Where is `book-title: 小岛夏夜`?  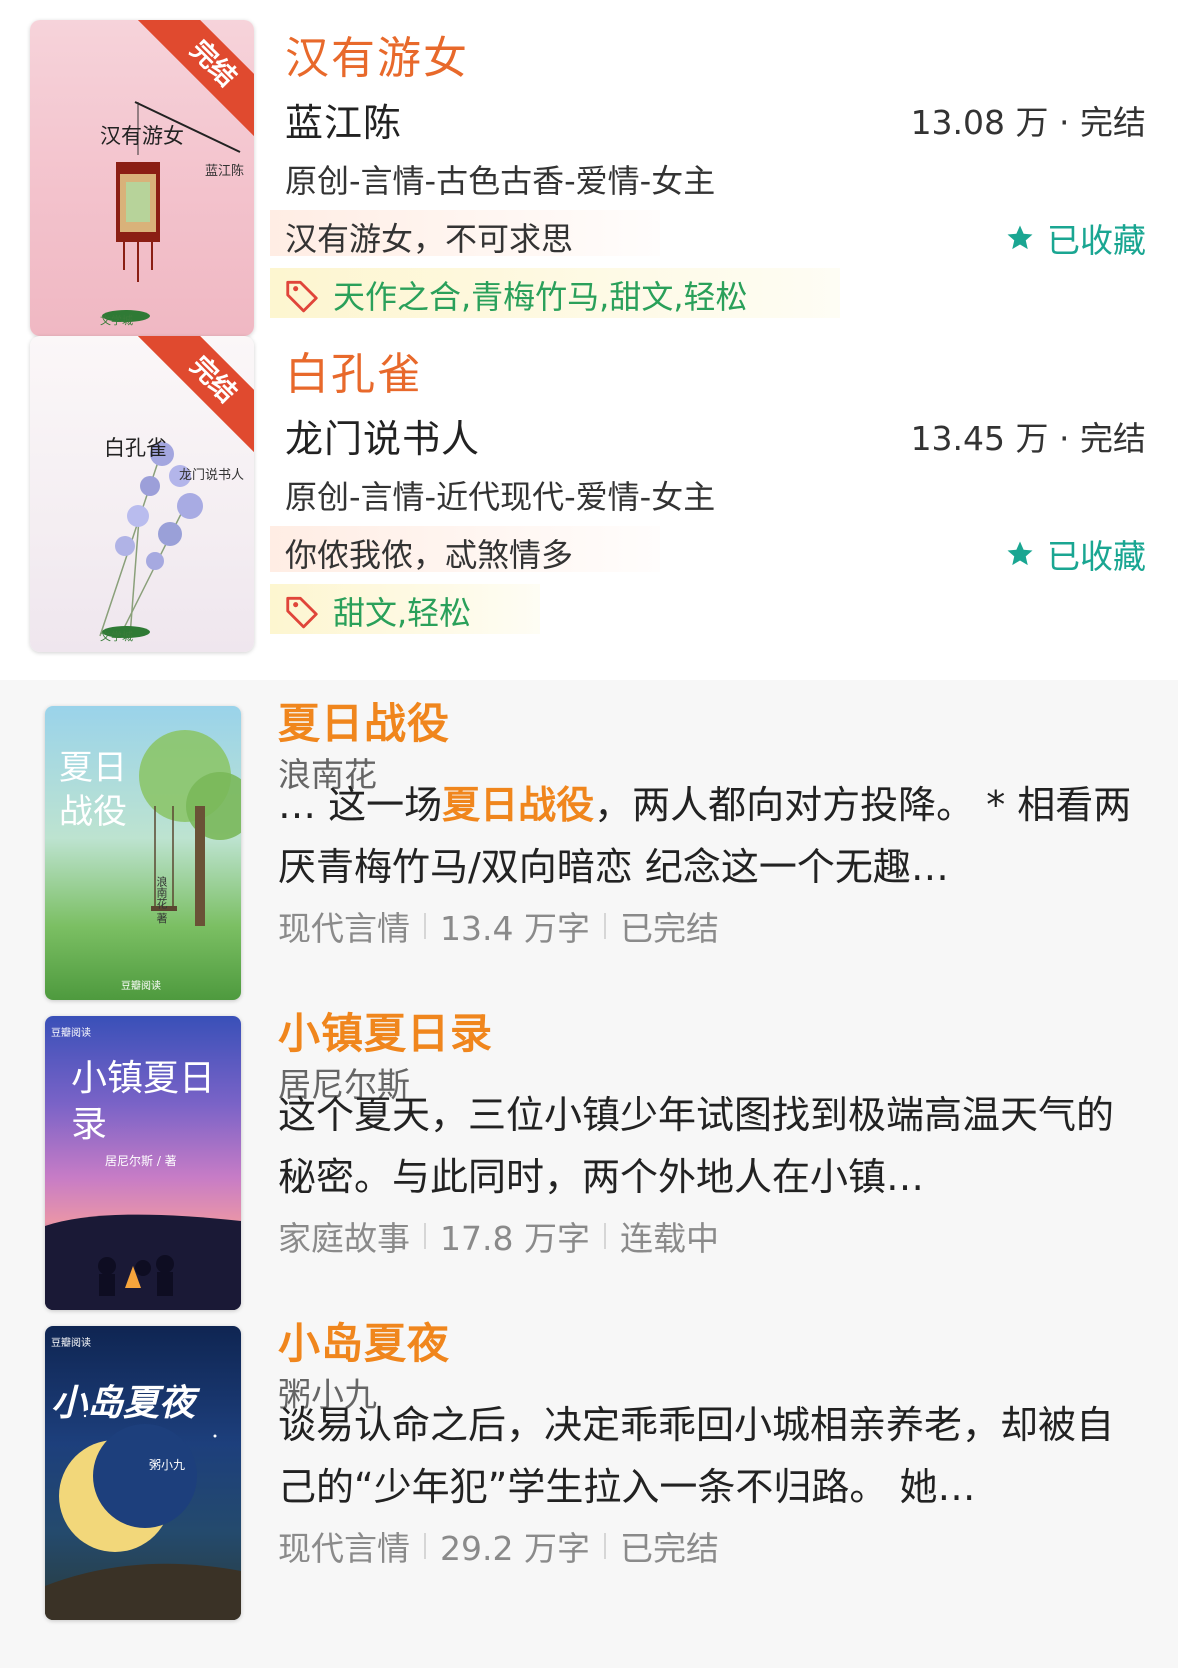
book-title: 小岛夏夜 is located at coordinates (364, 1340).